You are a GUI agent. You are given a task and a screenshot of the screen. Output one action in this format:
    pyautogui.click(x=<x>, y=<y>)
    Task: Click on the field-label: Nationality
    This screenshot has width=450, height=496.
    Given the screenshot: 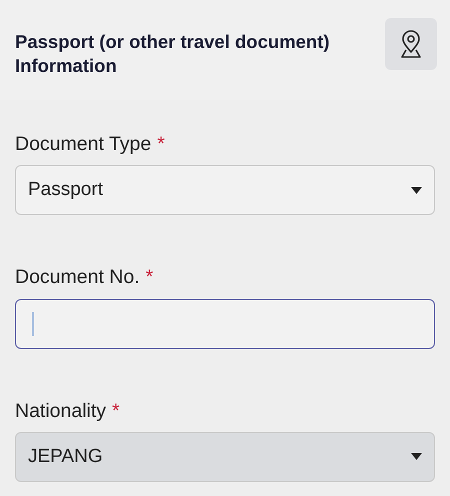 What is the action you would take?
    pyautogui.click(x=60, y=411)
    